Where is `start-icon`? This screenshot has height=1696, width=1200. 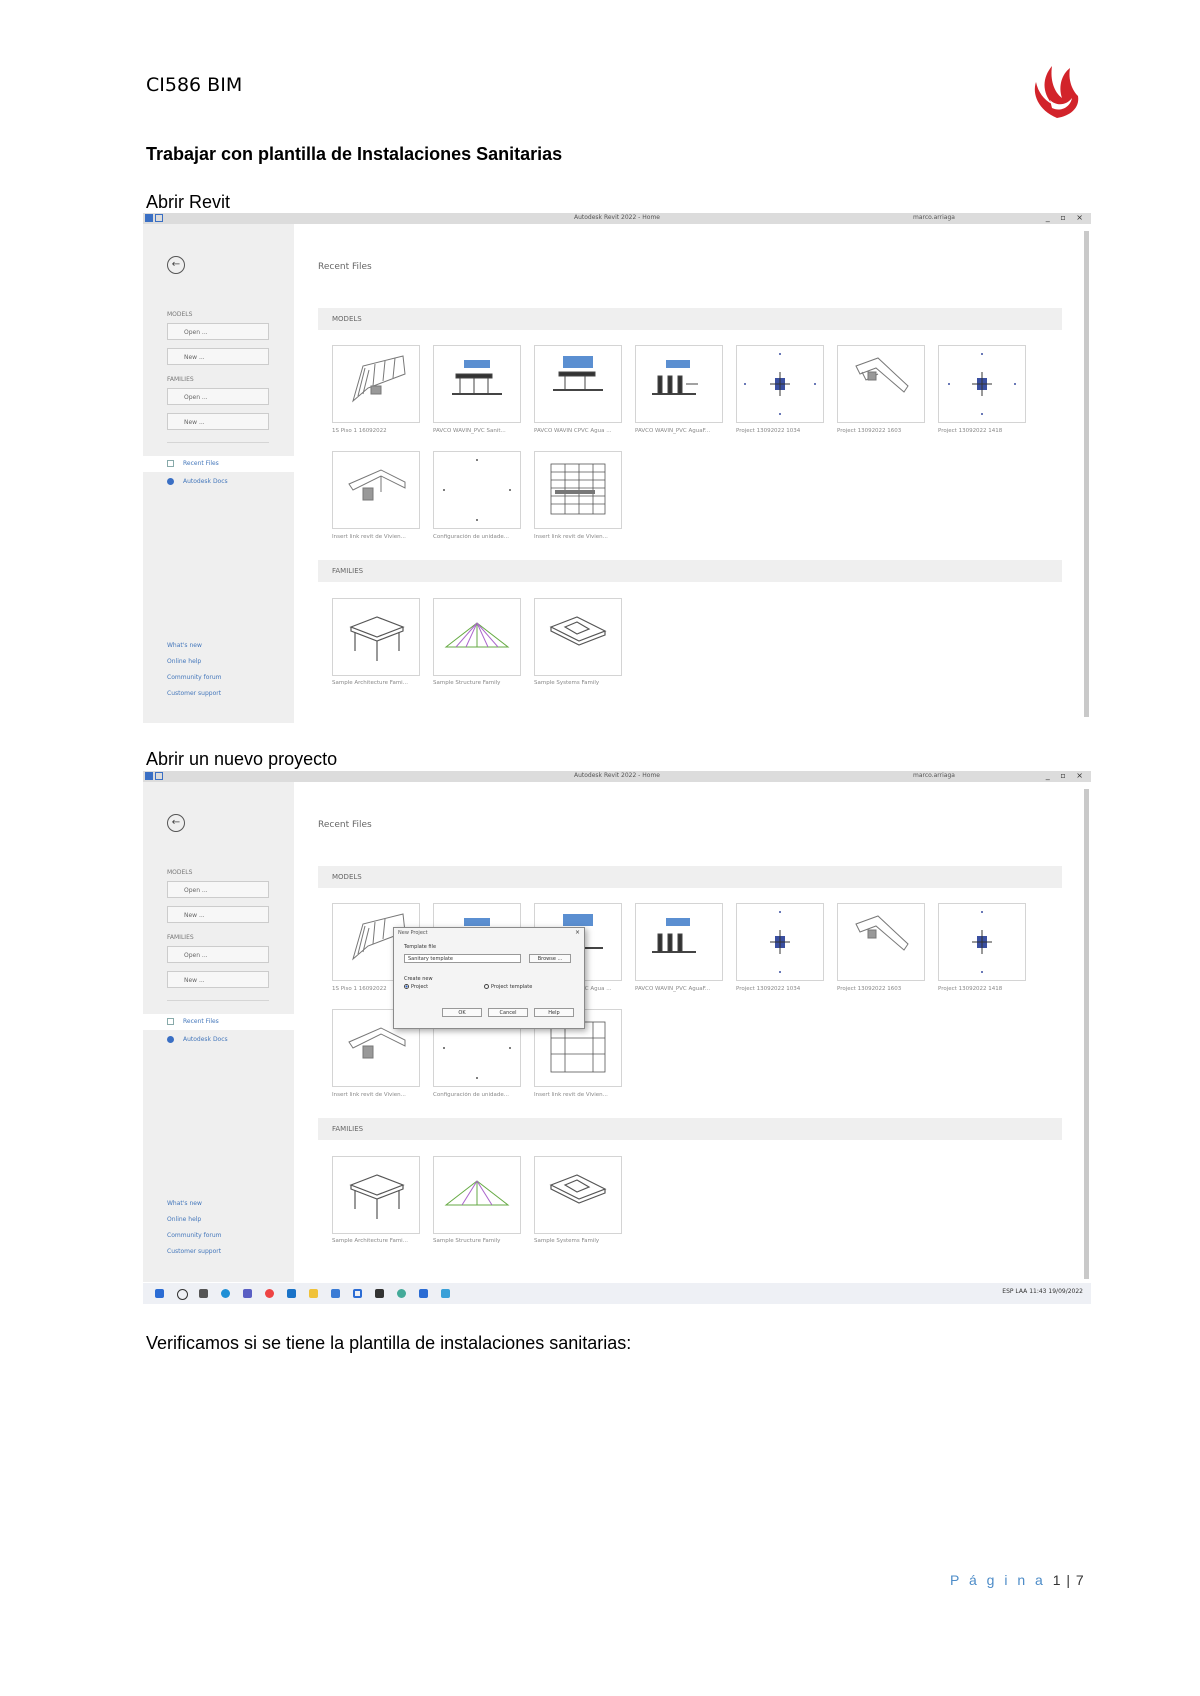
start-icon is located at coordinates (159, 1293).